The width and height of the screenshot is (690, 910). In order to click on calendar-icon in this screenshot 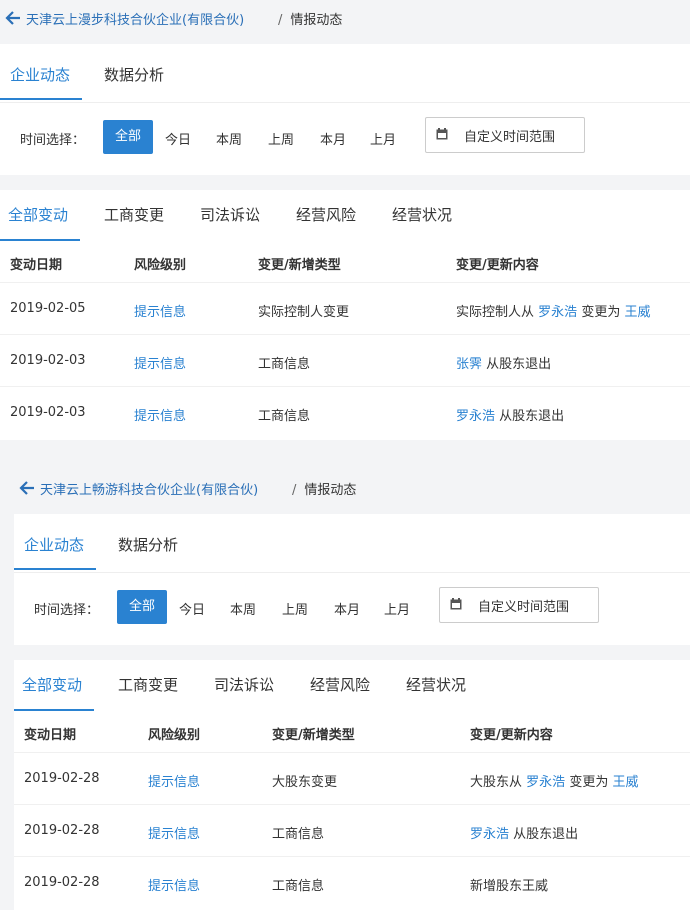, I will do `click(456, 604)`.